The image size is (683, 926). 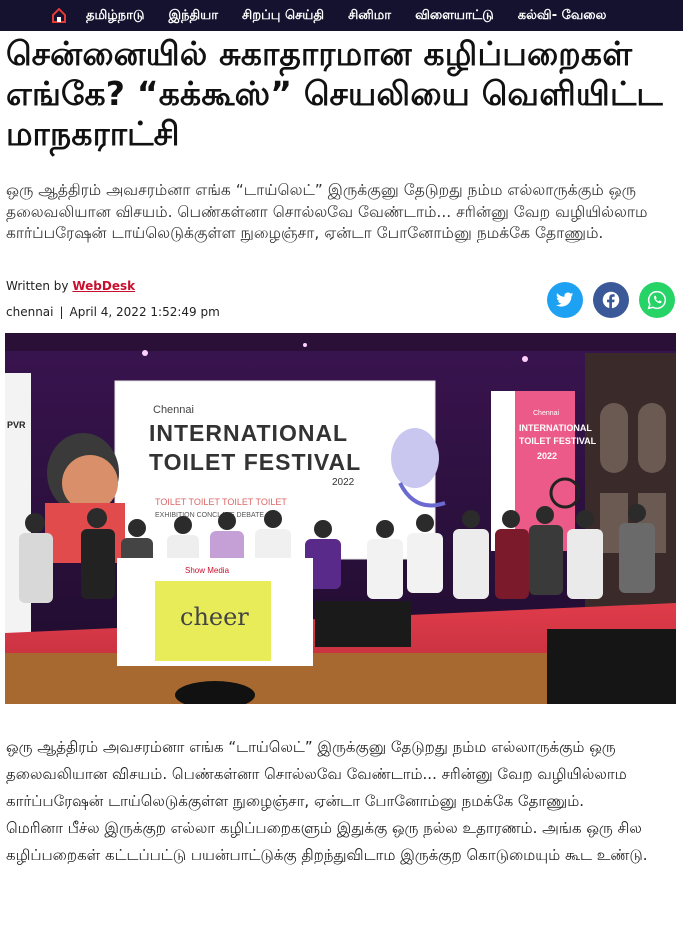 What do you see at coordinates (103, 286) in the screenshot?
I see `author-link: WebDesk` at bounding box center [103, 286].